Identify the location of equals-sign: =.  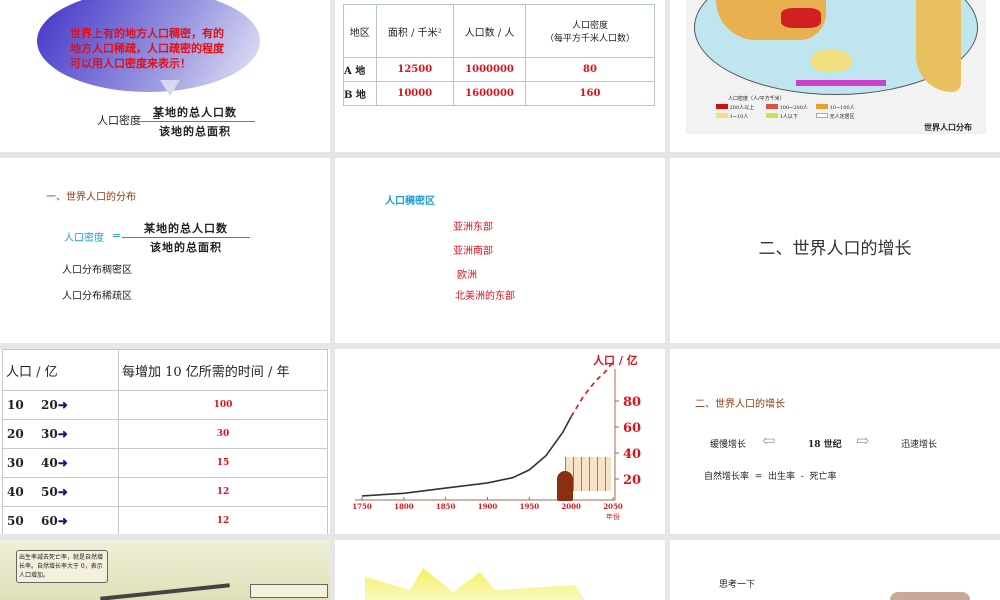
(117, 235).